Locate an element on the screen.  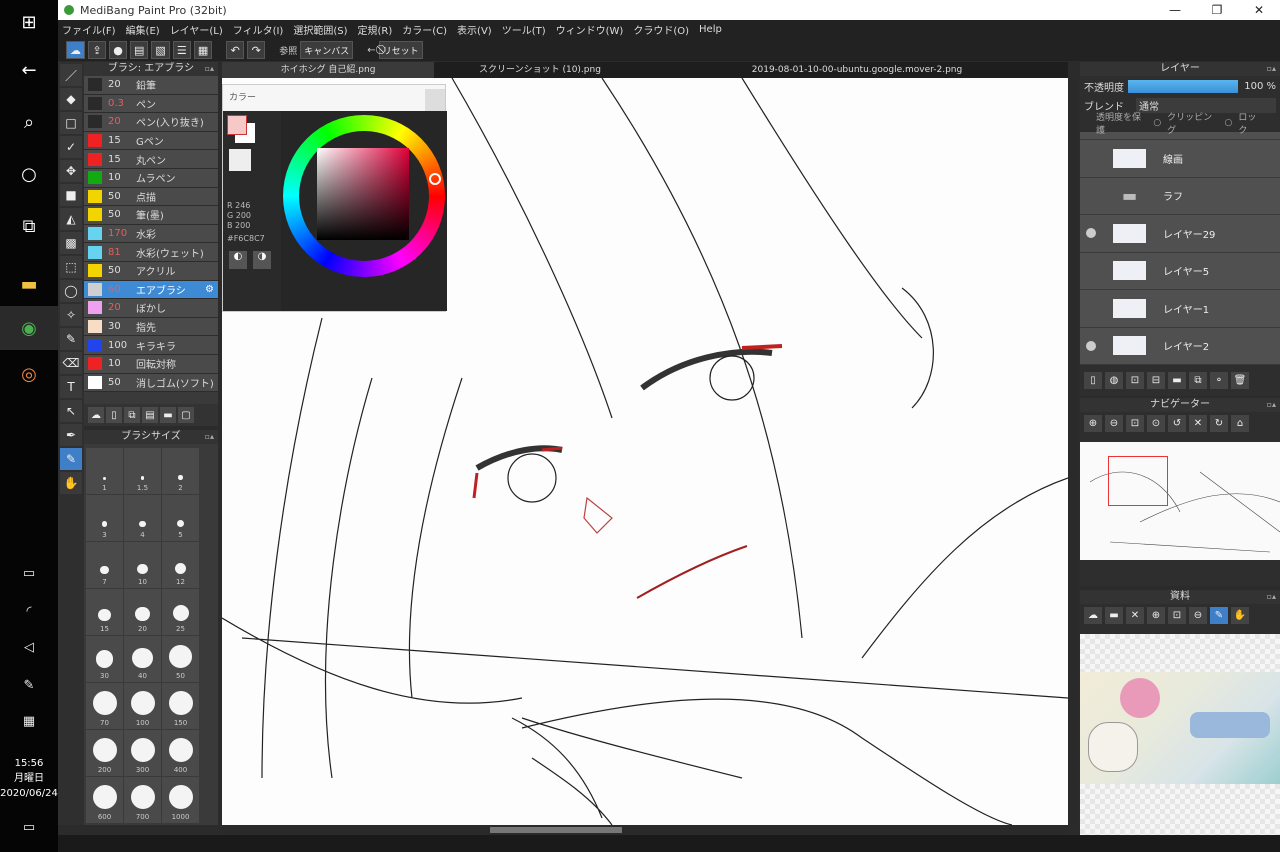
brush-settings-icon: ⚙ is located at coordinates (209, 289).